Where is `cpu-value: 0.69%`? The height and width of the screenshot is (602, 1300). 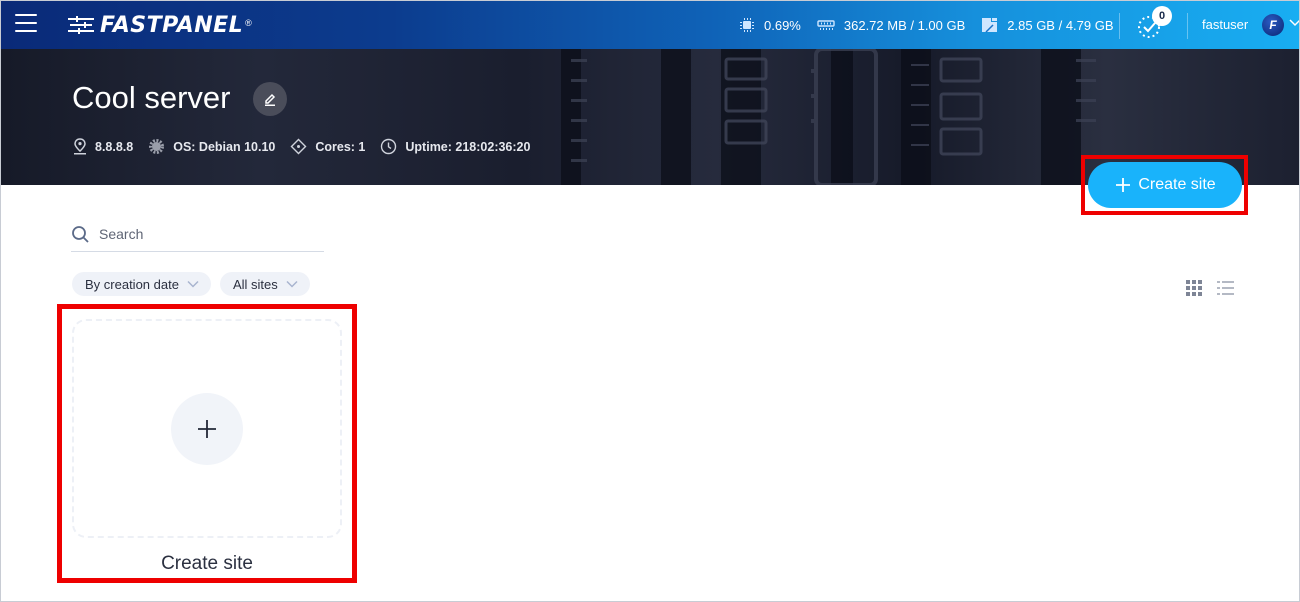
cpu-value: 0.69% is located at coordinates (782, 25).